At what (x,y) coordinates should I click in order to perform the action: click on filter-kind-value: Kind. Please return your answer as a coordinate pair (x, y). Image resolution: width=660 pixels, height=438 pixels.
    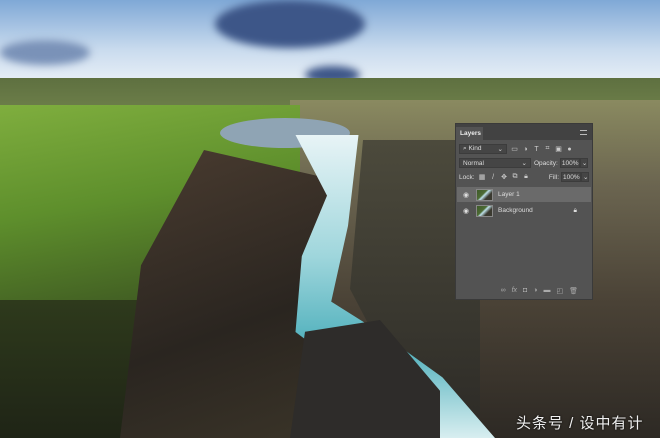
    Looking at the image, I should click on (475, 148).